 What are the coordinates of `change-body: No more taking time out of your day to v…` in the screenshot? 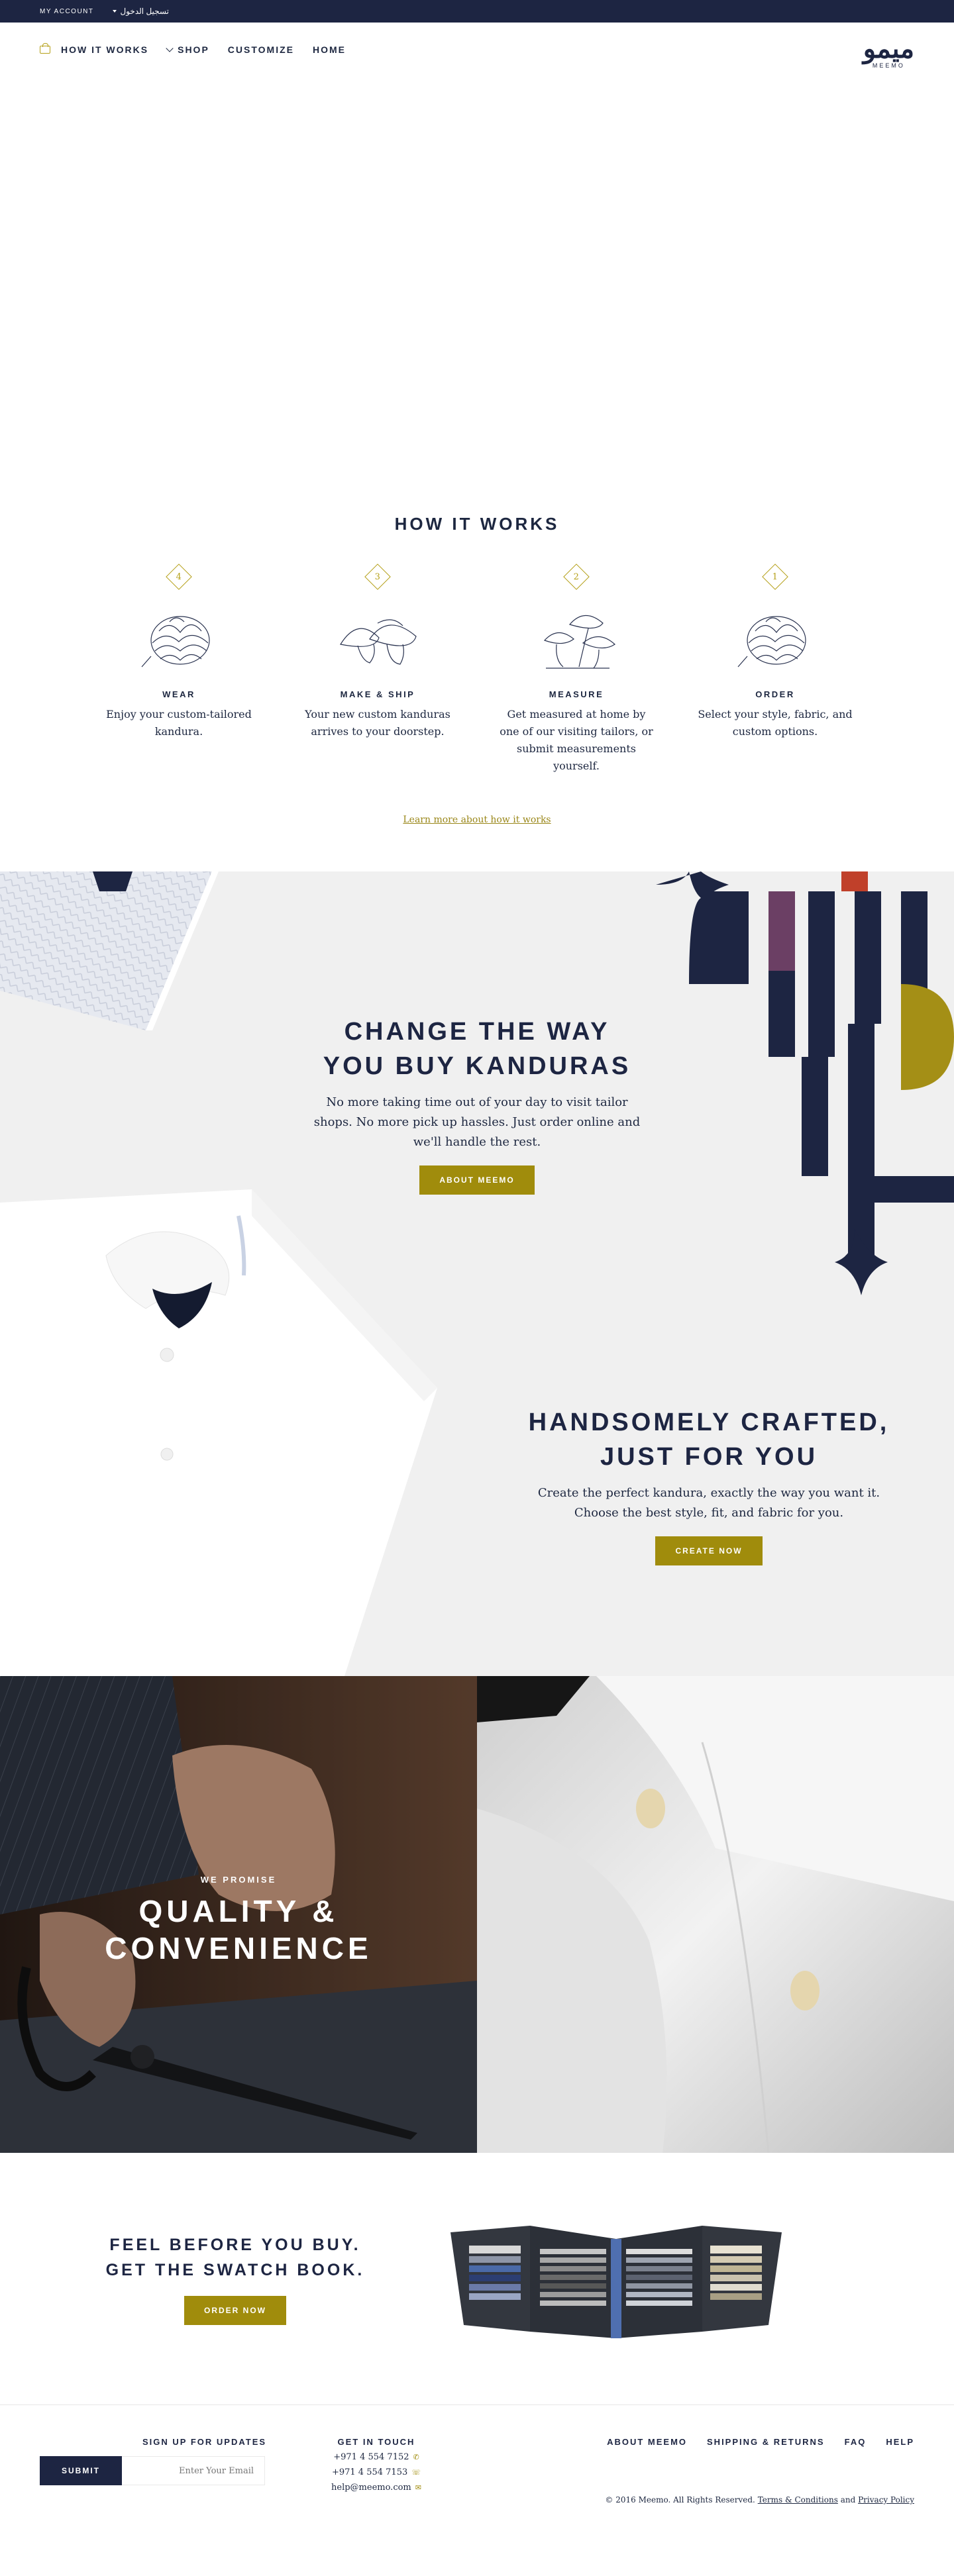 It's located at (477, 1122).